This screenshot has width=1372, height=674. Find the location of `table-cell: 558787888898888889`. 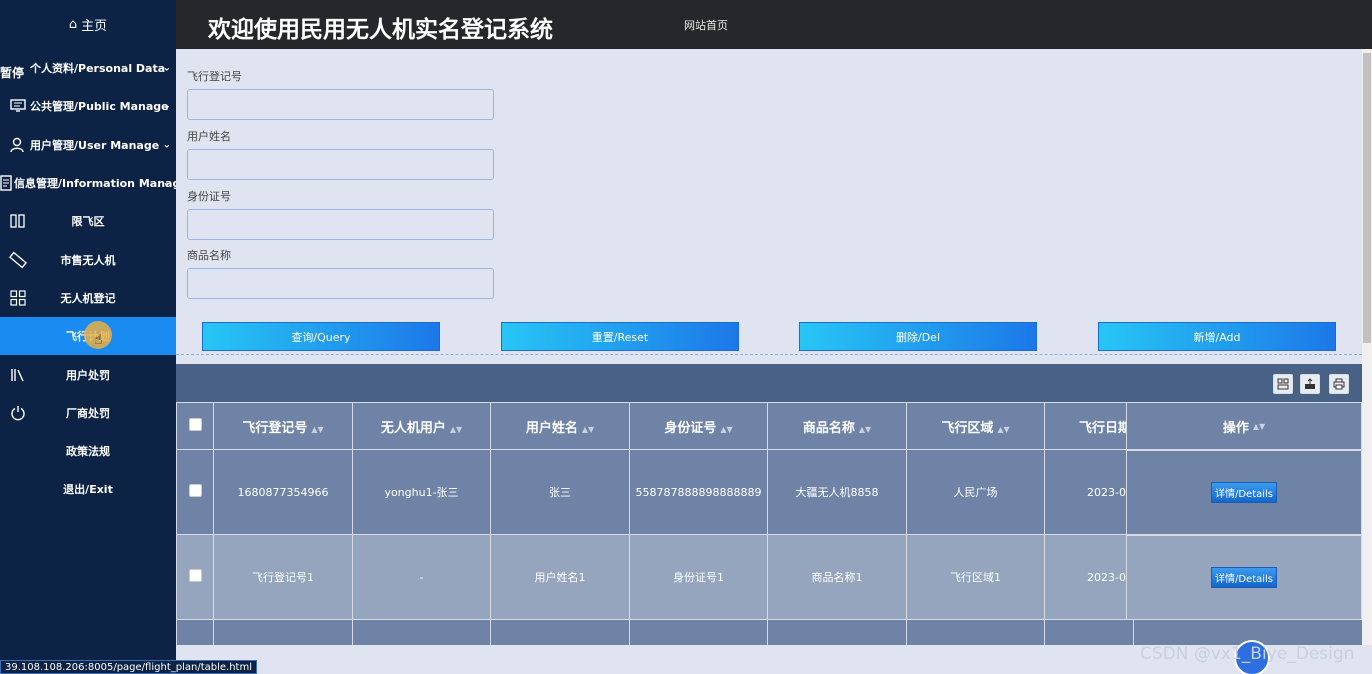

table-cell: 558787888898888889 is located at coordinates (698, 492).